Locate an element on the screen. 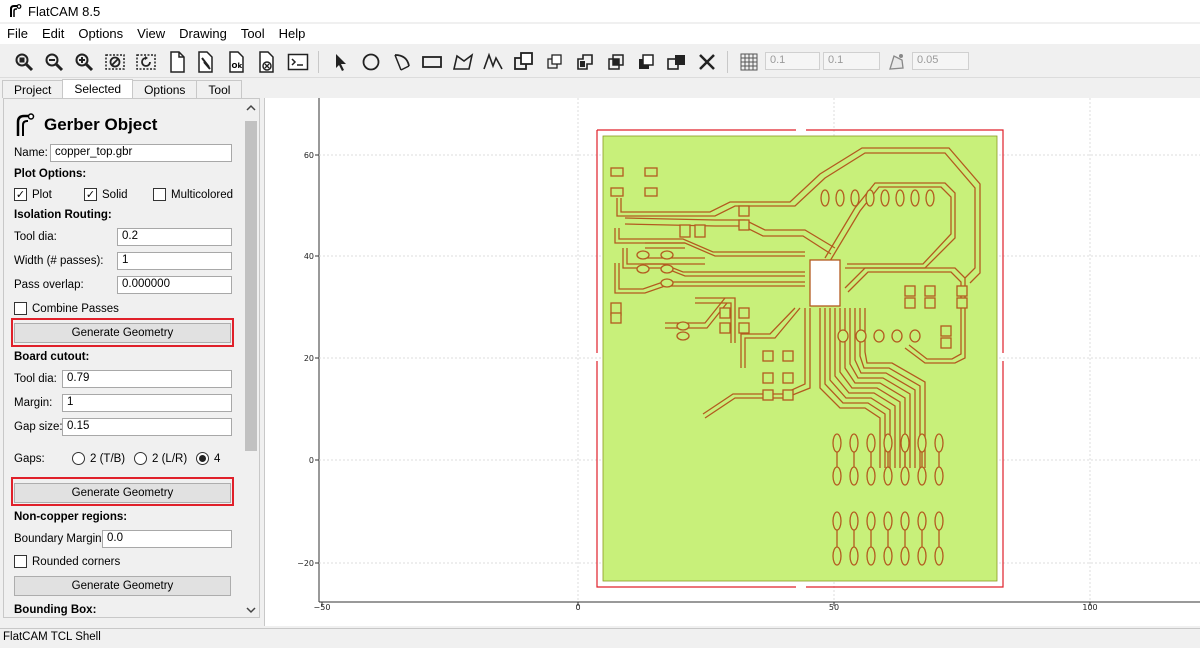 The image size is (1200, 648). pass-overlap-field: 0.000000 is located at coordinates (174, 285).